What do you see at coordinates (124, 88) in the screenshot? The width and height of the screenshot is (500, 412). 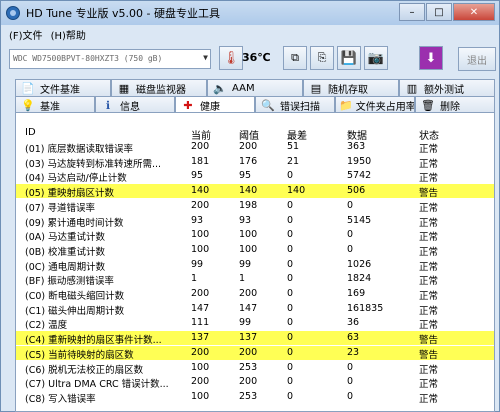 I see `monitor-icon: ▦` at bounding box center [124, 88].